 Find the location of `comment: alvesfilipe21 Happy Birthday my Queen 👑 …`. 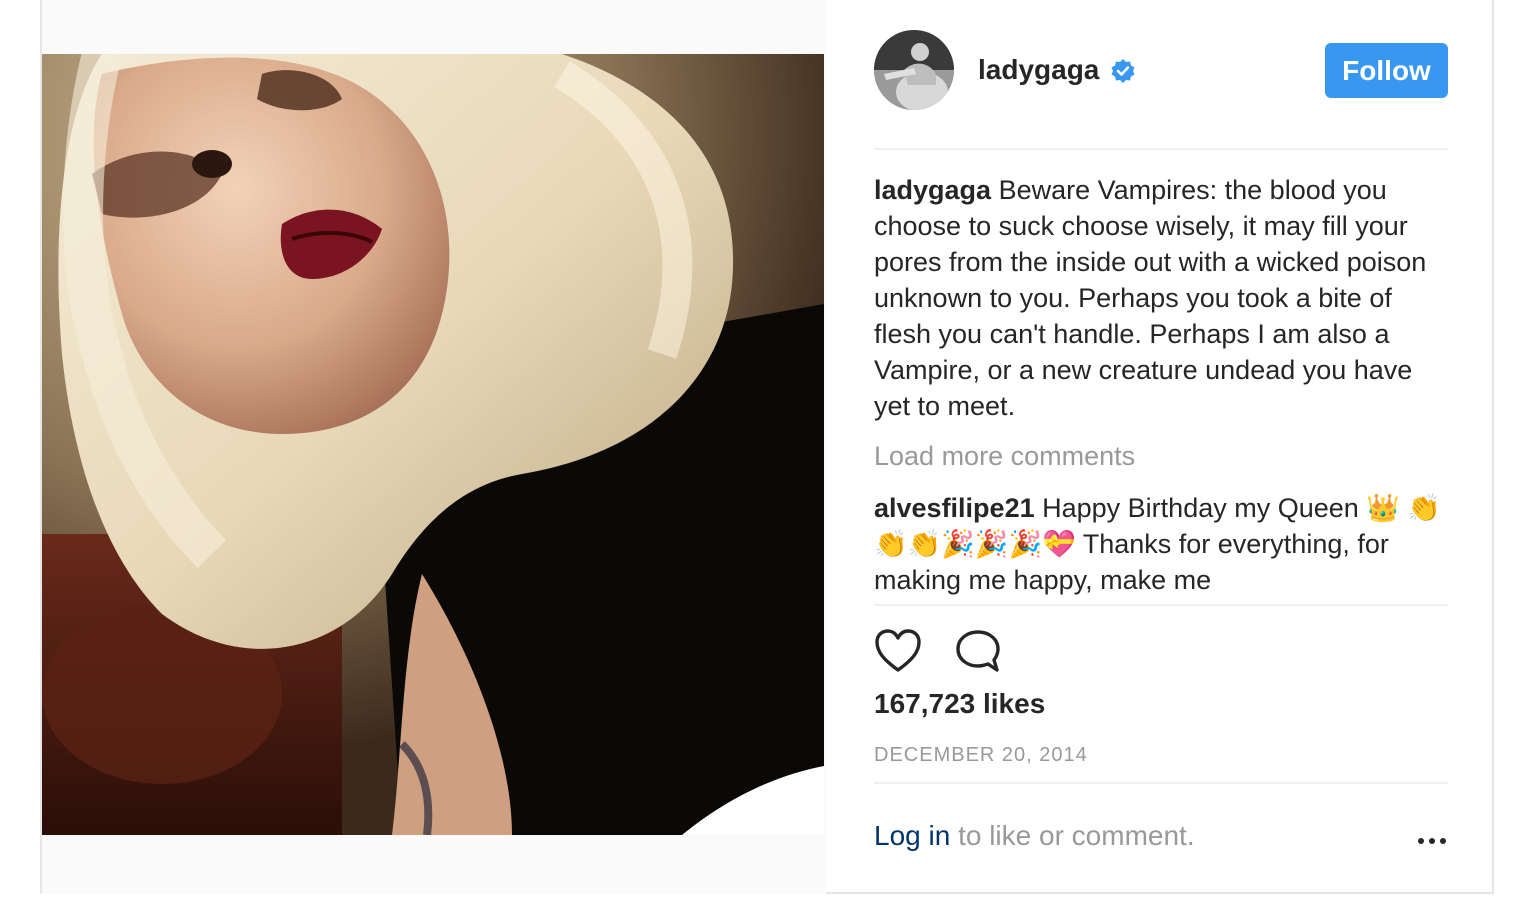

comment: alvesfilipe21 Happy Birthday my Queen 👑 … is located at coordinates (1161, 544).